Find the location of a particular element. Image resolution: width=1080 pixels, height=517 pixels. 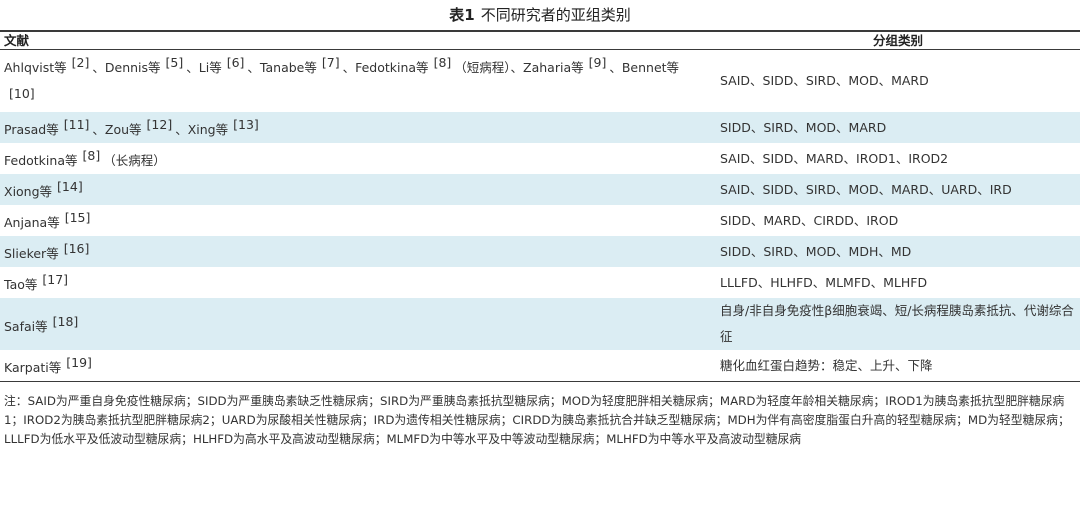

literature-cell: Prasad等 [11] 、Zou等 [12] 、Xing等 [13] is located at coordinates (358, 127).